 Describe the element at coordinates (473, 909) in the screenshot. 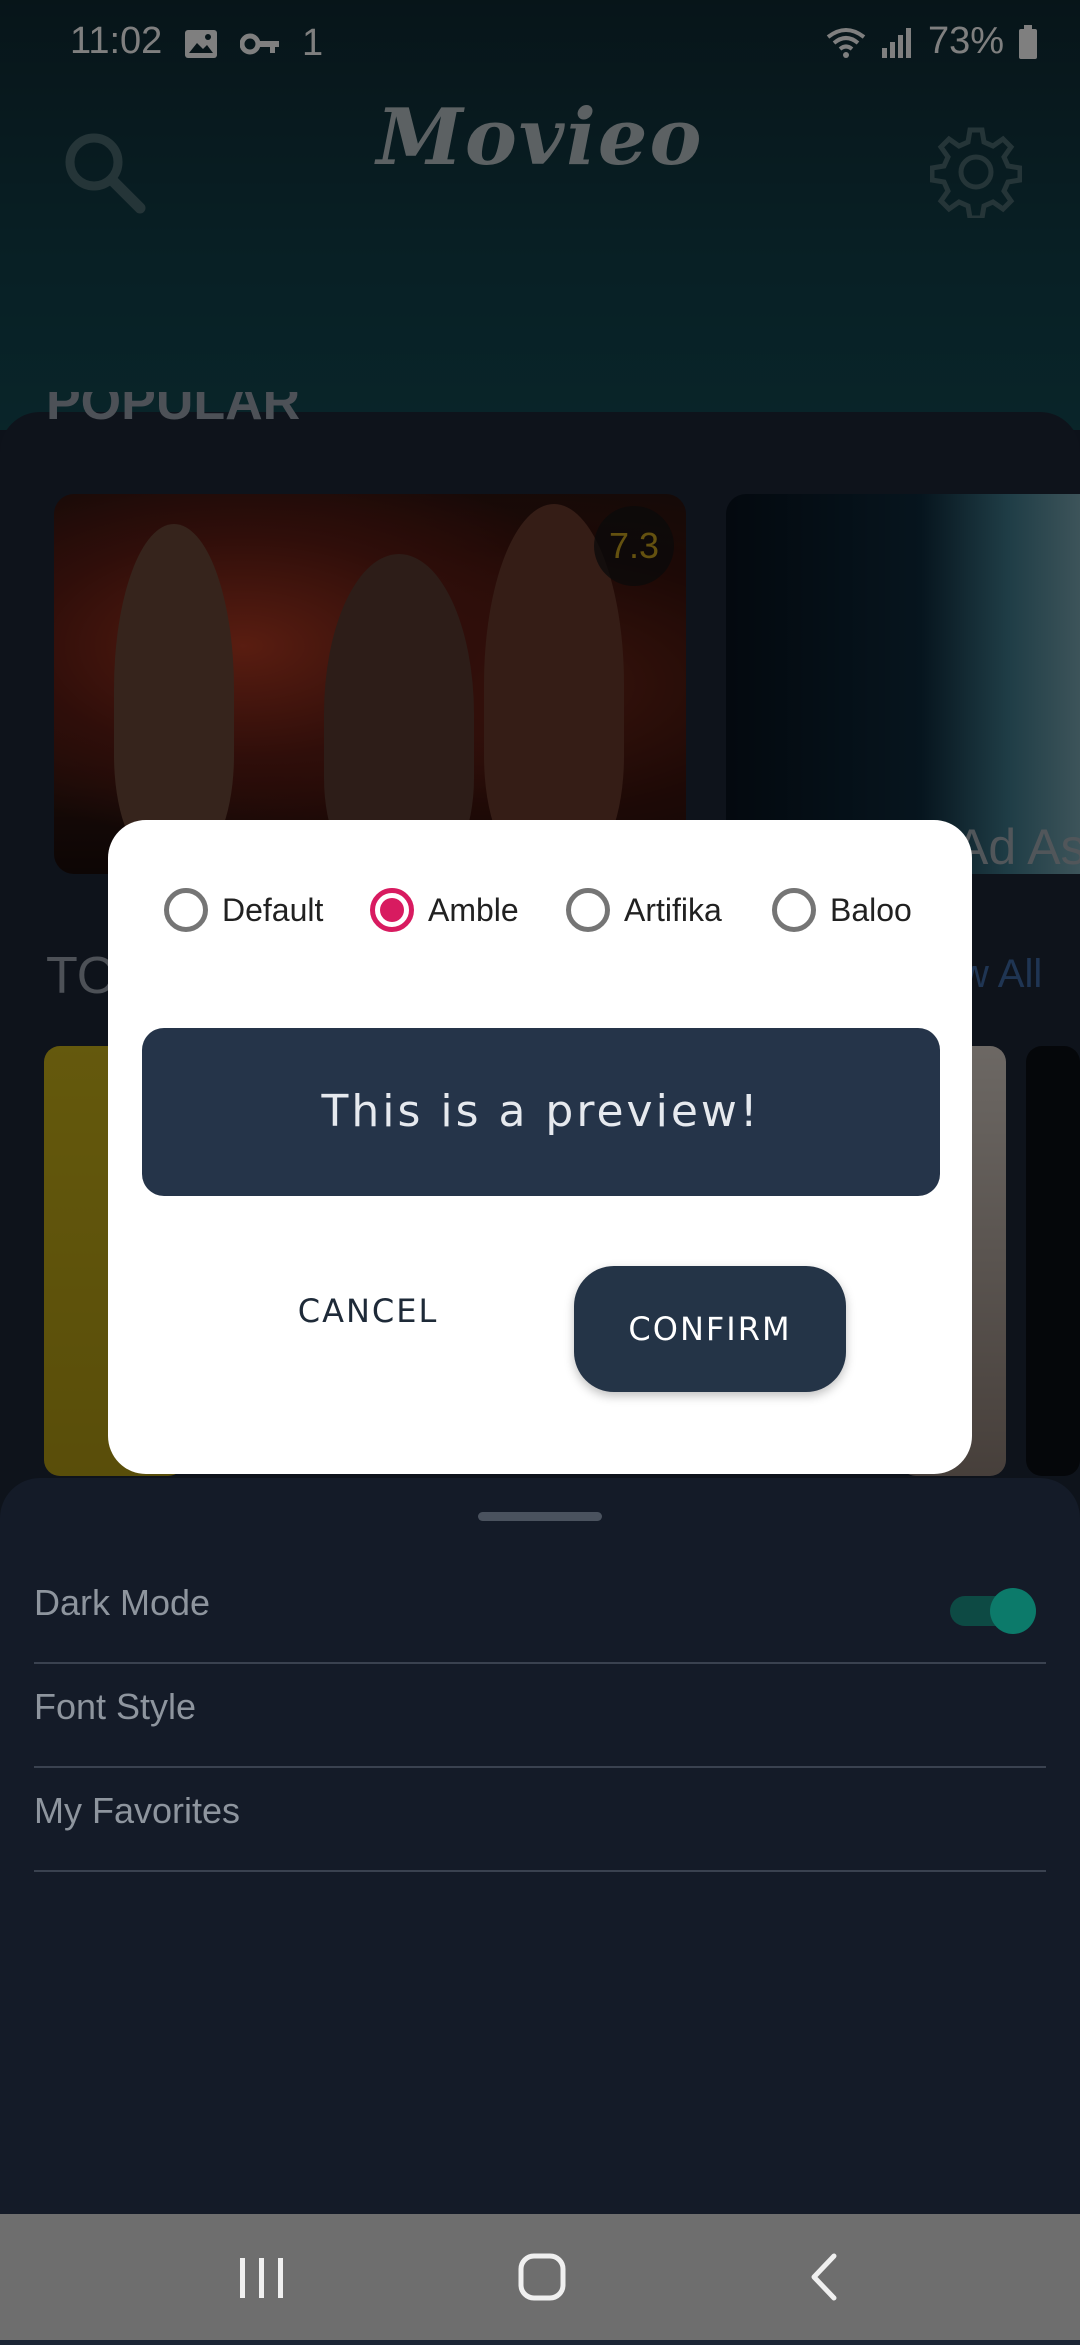

I see `font-option-label: Amble` at that location.